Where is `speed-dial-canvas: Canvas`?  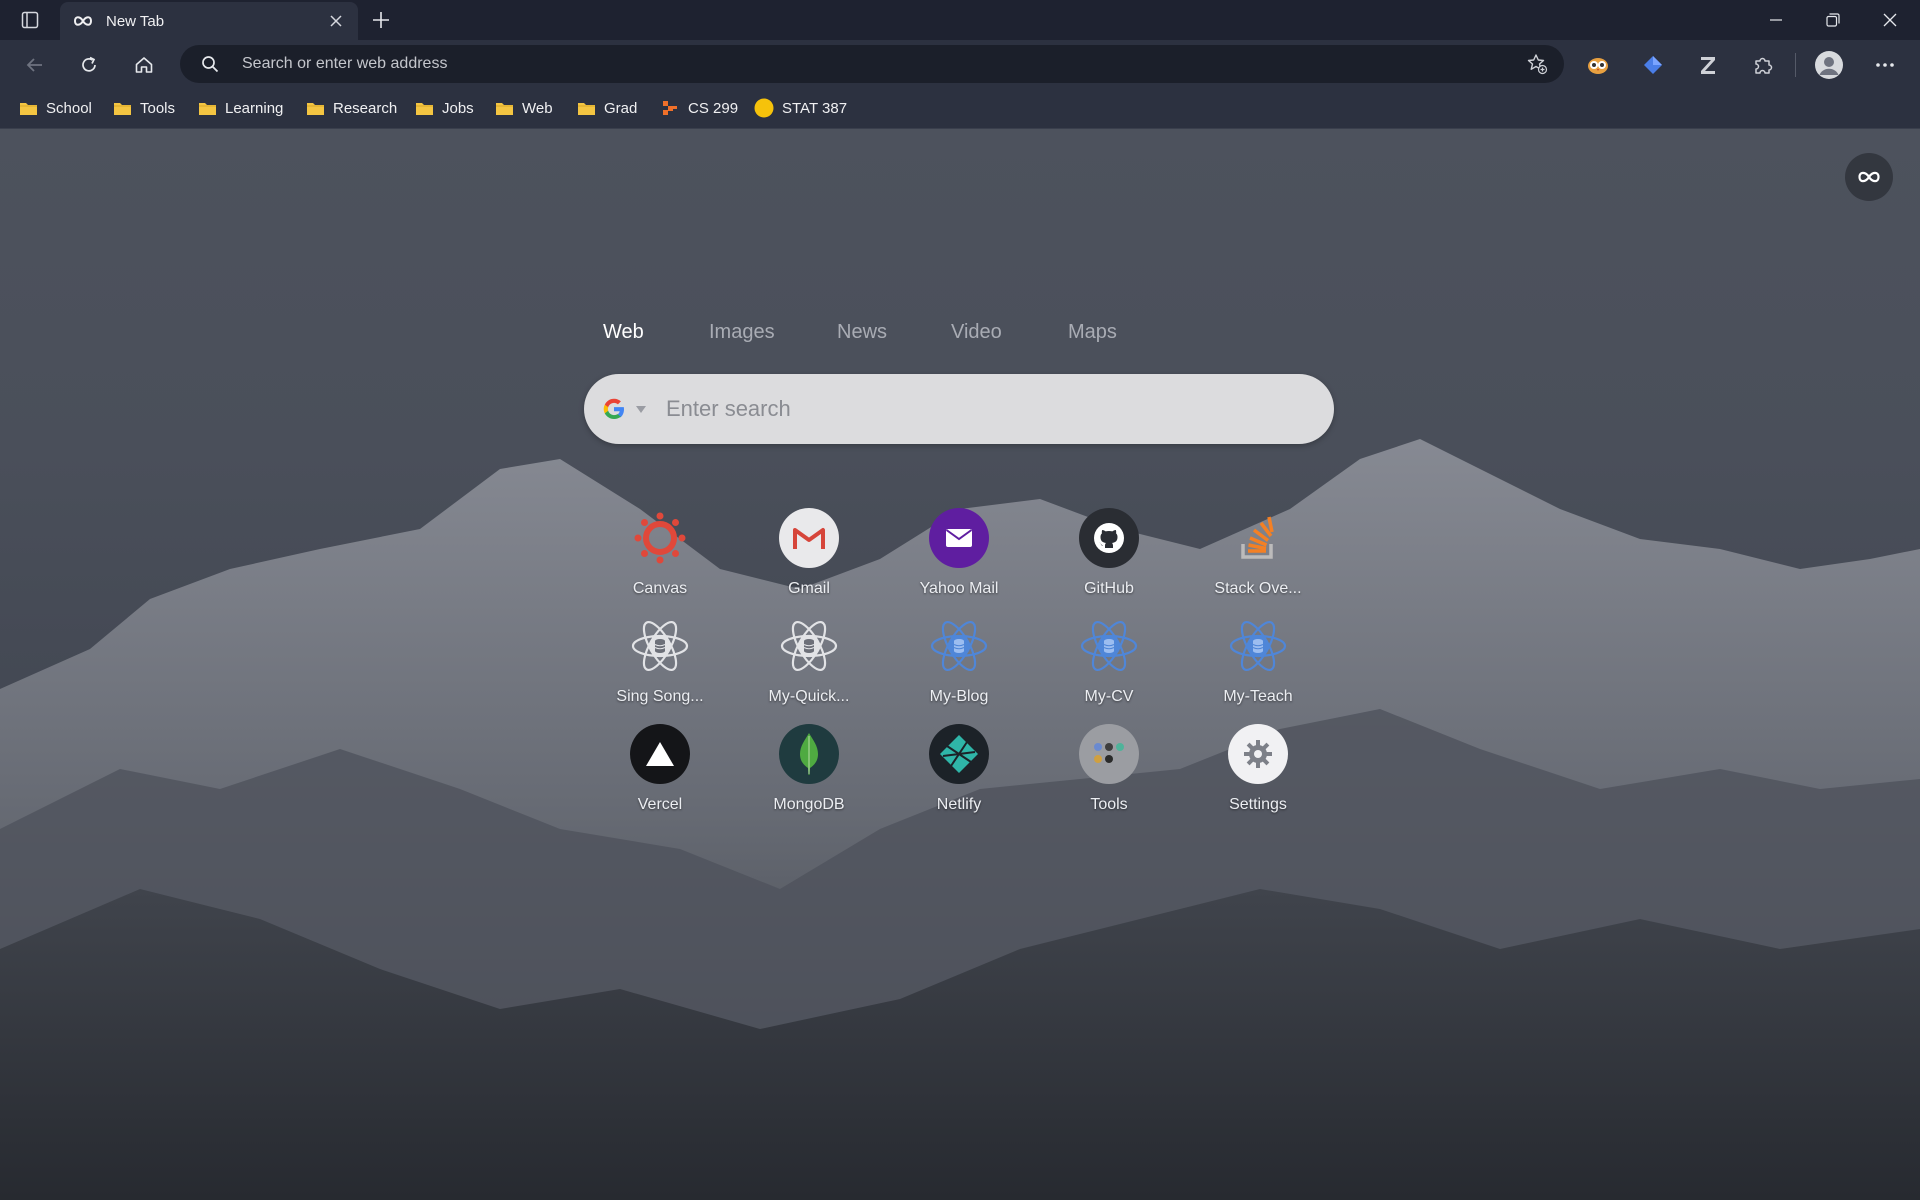
speed-dial-canvas: Canvas is located at coordinates (660, 558).